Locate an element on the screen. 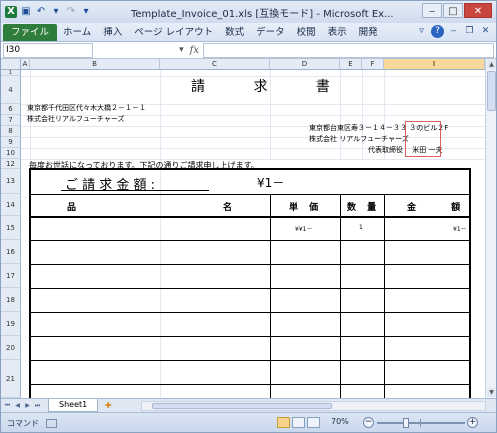  fx-icon: fx is located at coordinates (194, 50).